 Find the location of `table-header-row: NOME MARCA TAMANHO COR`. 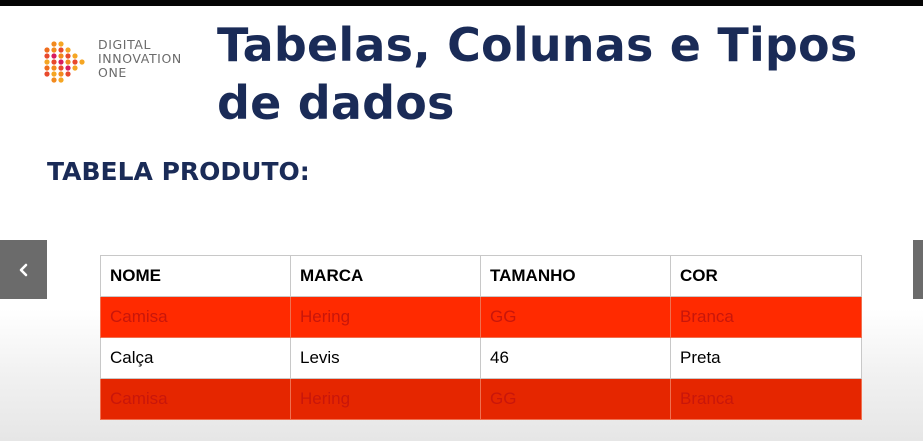

table-header-row: NOME MARCA TAMANHO COR is located at coordinates (481, 276).